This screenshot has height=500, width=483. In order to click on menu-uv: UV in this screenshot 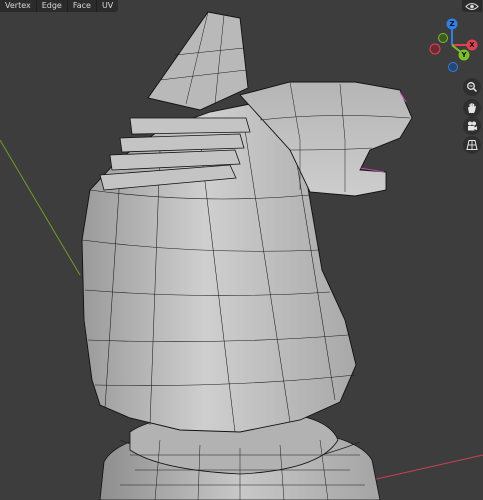, I will do `click(107, 6)`.